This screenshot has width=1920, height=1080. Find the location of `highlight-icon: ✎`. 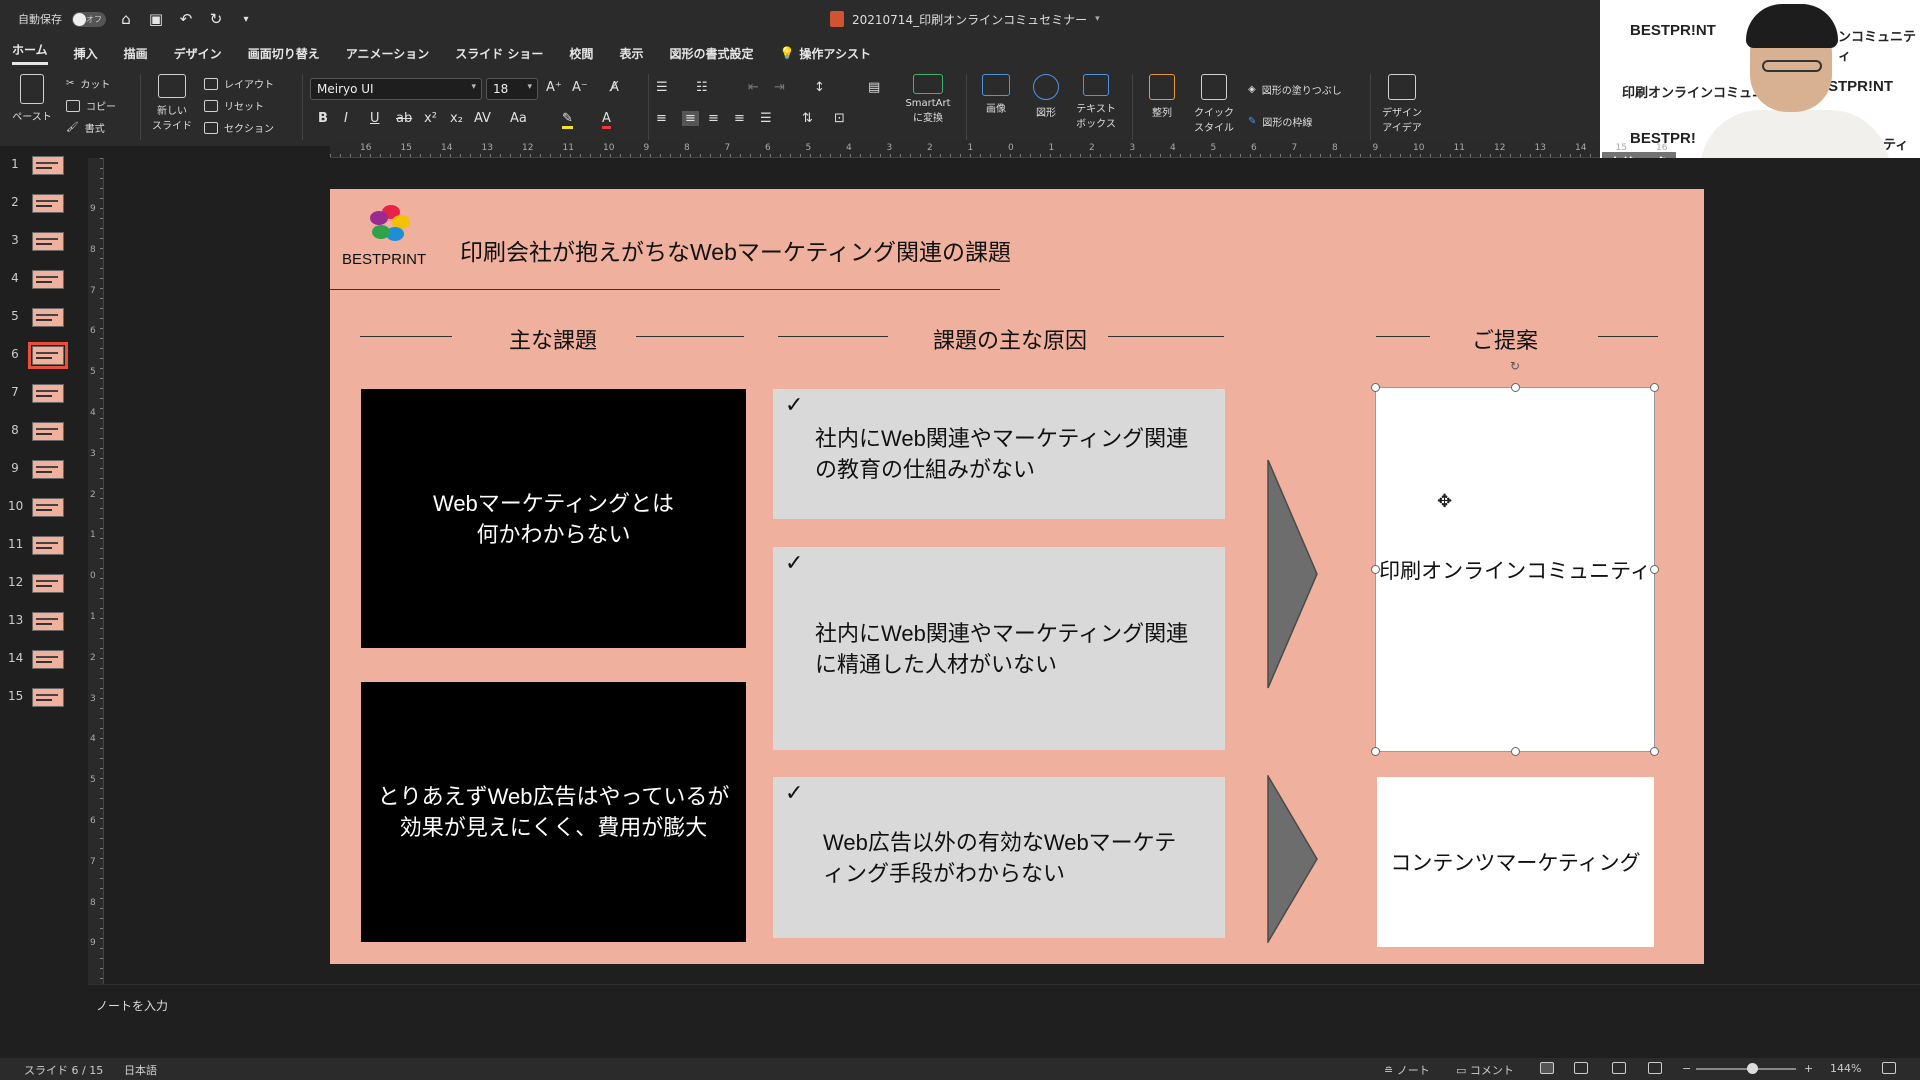

highlight-icon: ✎ is located at coordinates (567, 120).